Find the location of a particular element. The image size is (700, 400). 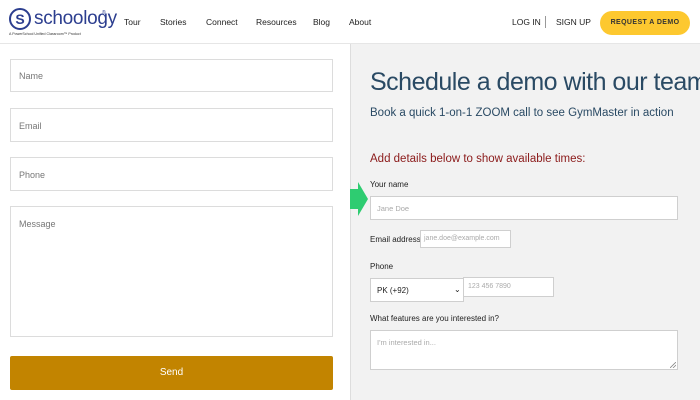

signup-link: SIGN UP is located at coordinates (573, 22).